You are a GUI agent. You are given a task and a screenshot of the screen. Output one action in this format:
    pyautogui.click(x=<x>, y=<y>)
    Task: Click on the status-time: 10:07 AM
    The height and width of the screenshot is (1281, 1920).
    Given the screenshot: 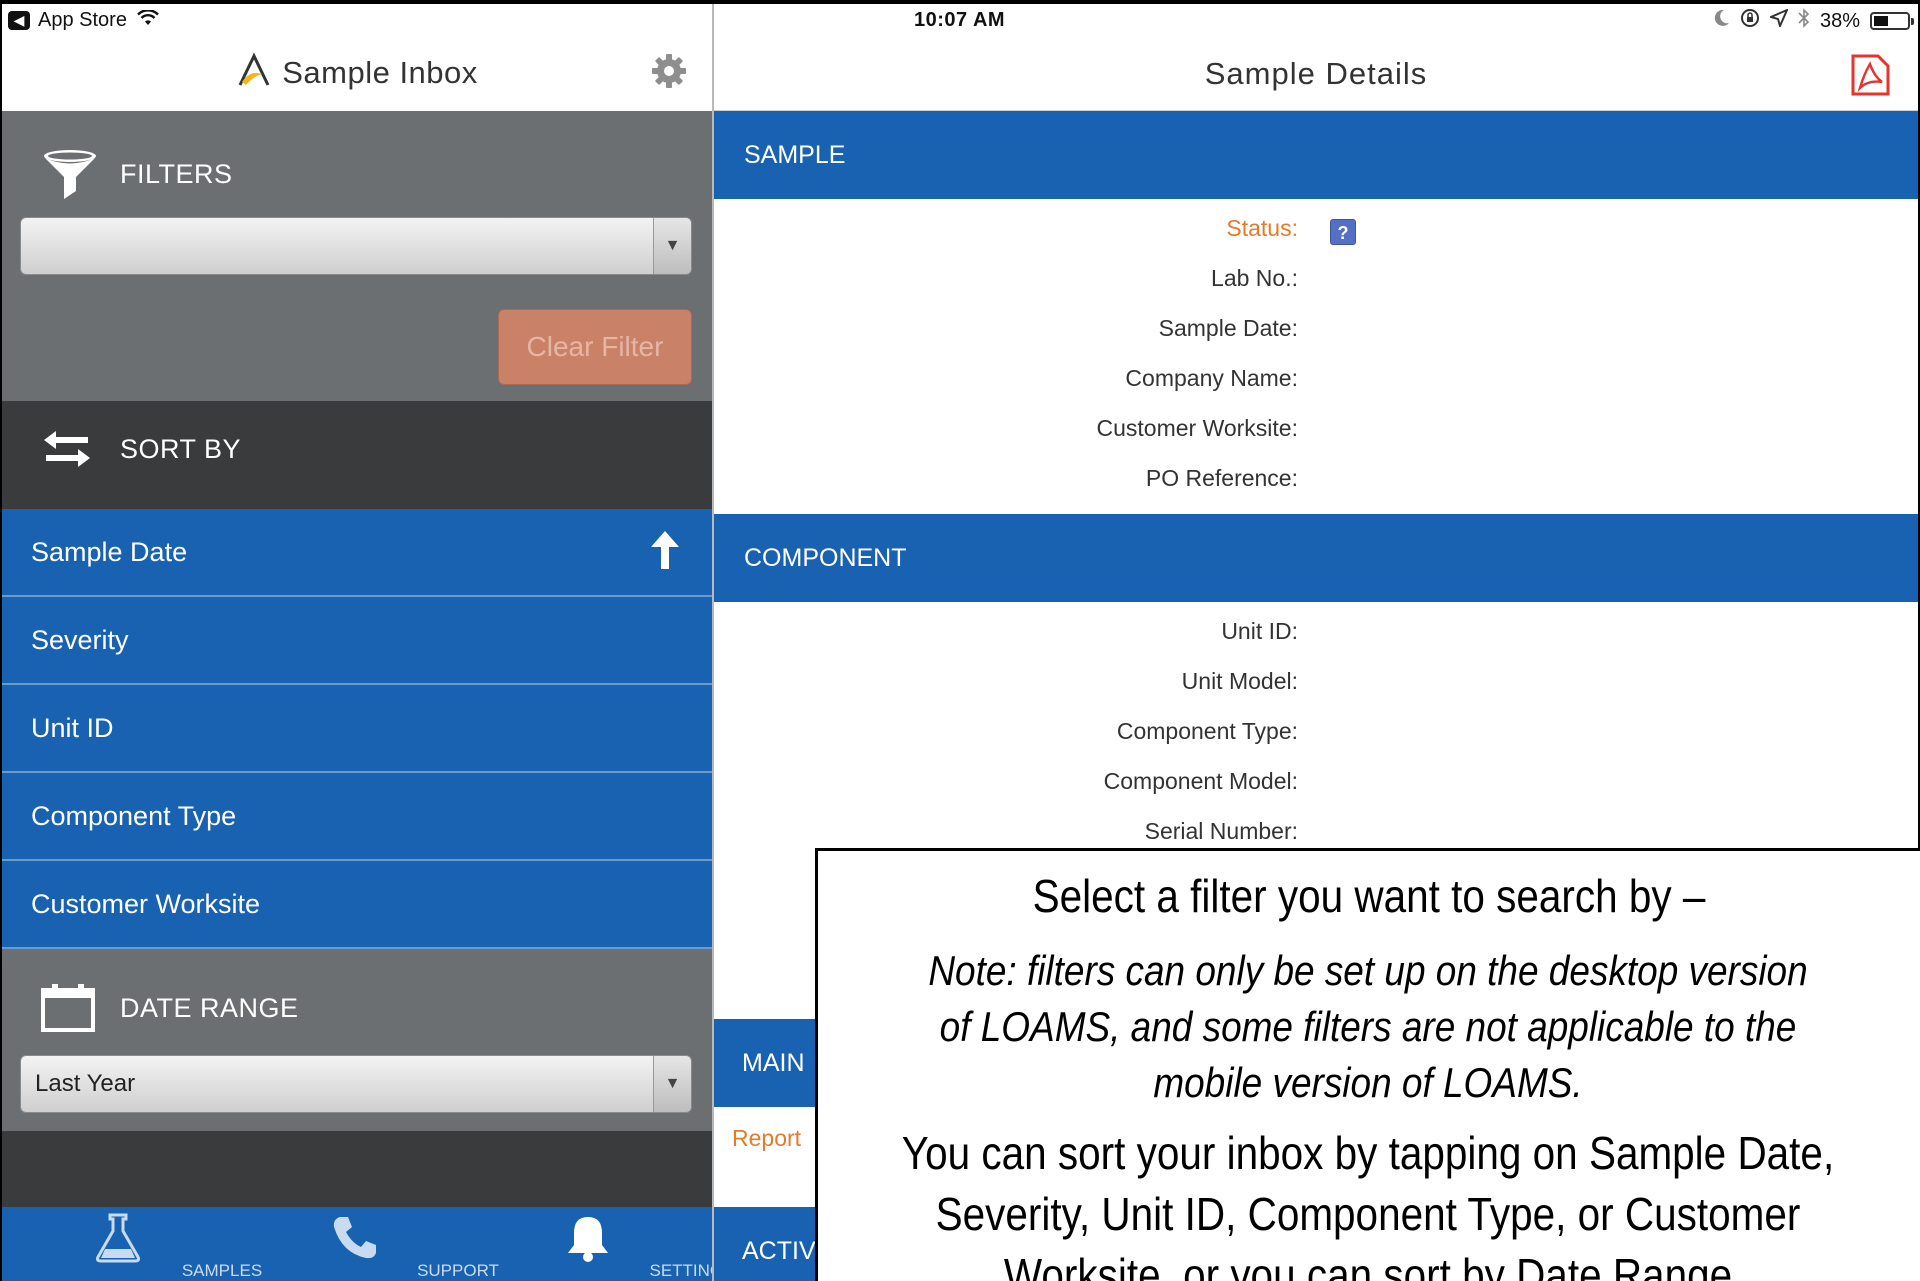 What is the action you would take?
    pyautogui.click(x=960, y=20)
    